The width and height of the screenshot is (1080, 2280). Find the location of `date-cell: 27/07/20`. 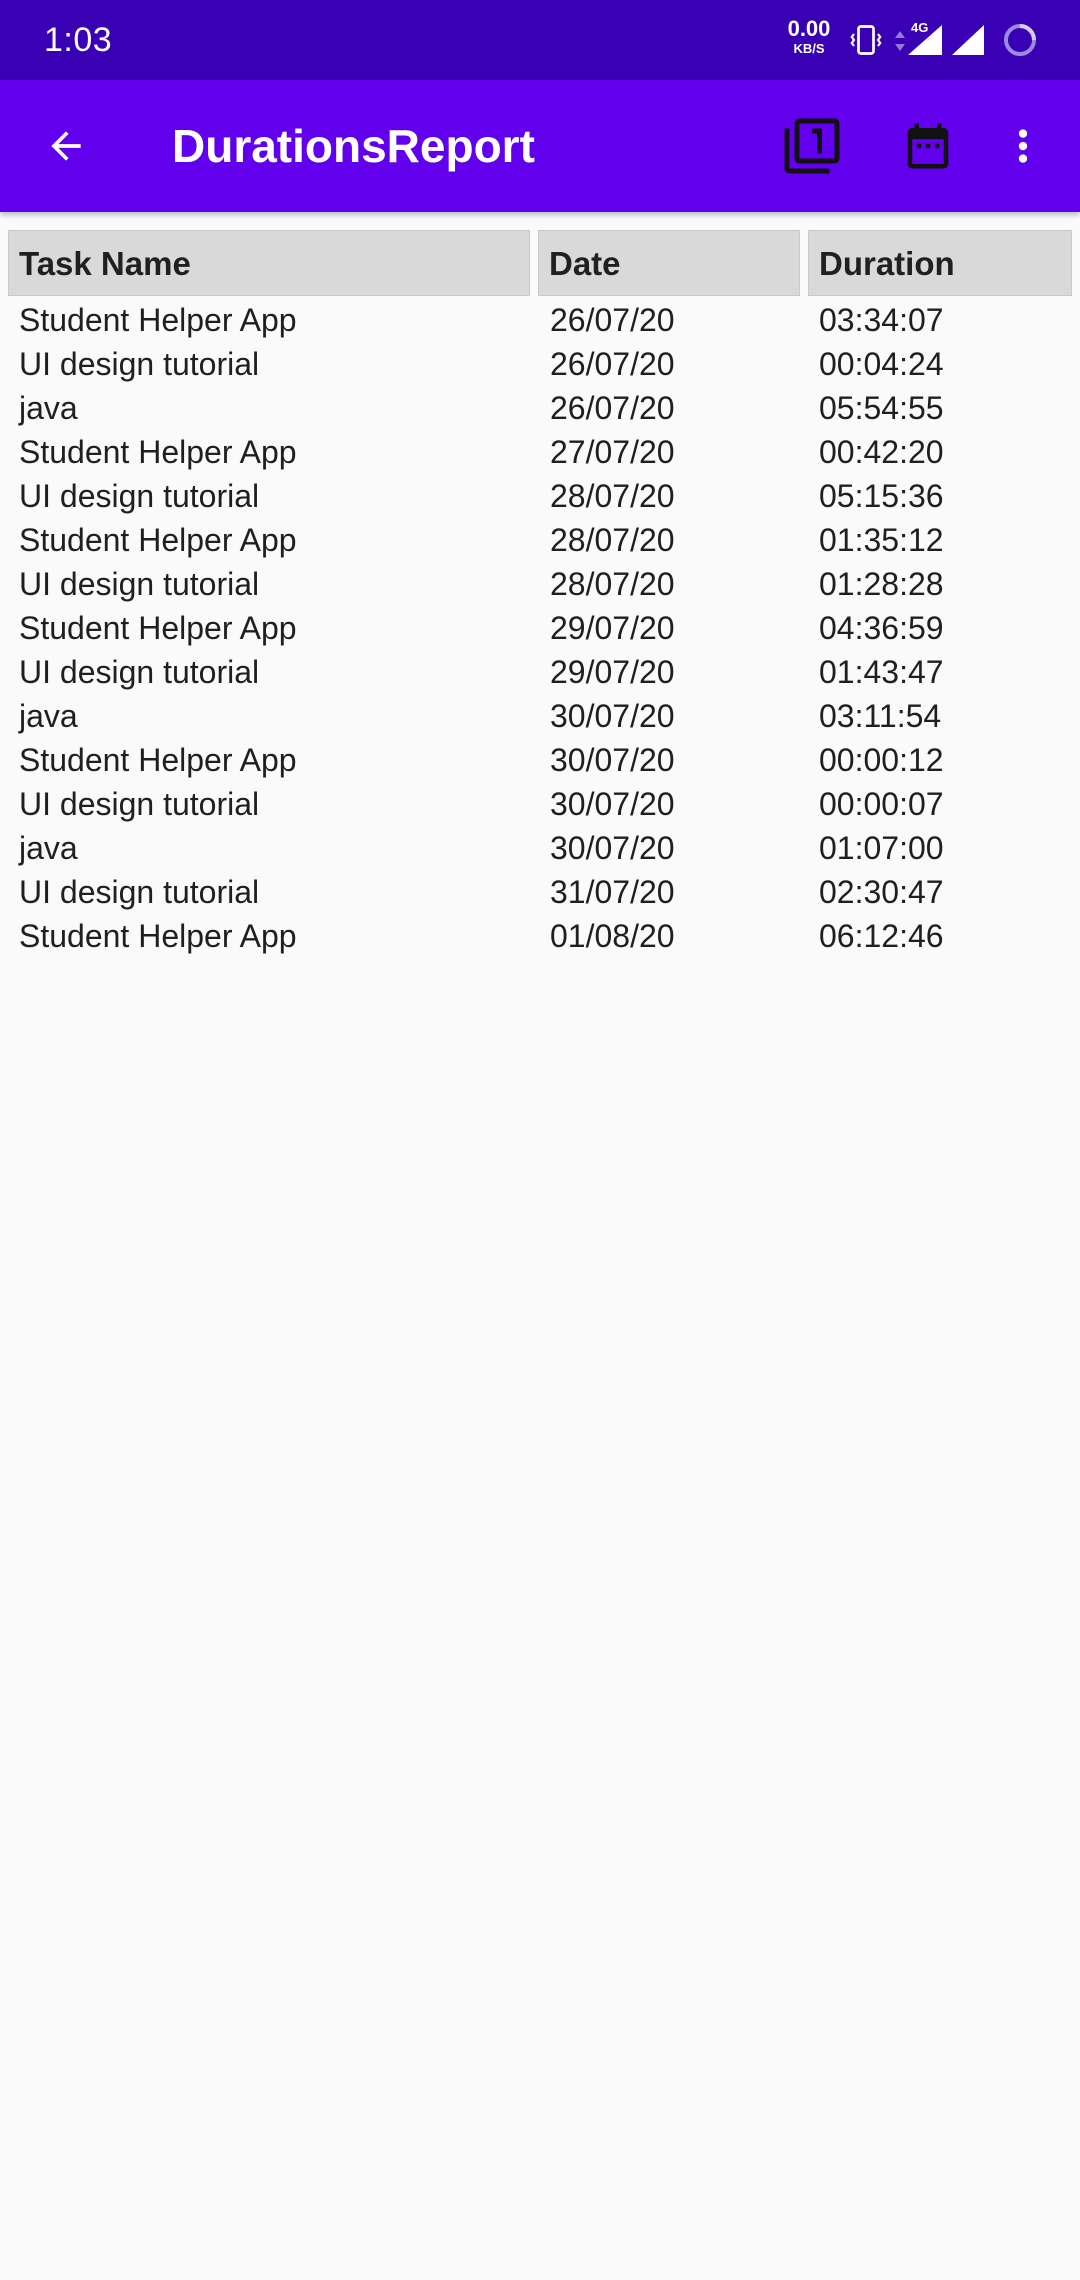

date-cell: 27/07/20 is located at coordinates (612, 452).